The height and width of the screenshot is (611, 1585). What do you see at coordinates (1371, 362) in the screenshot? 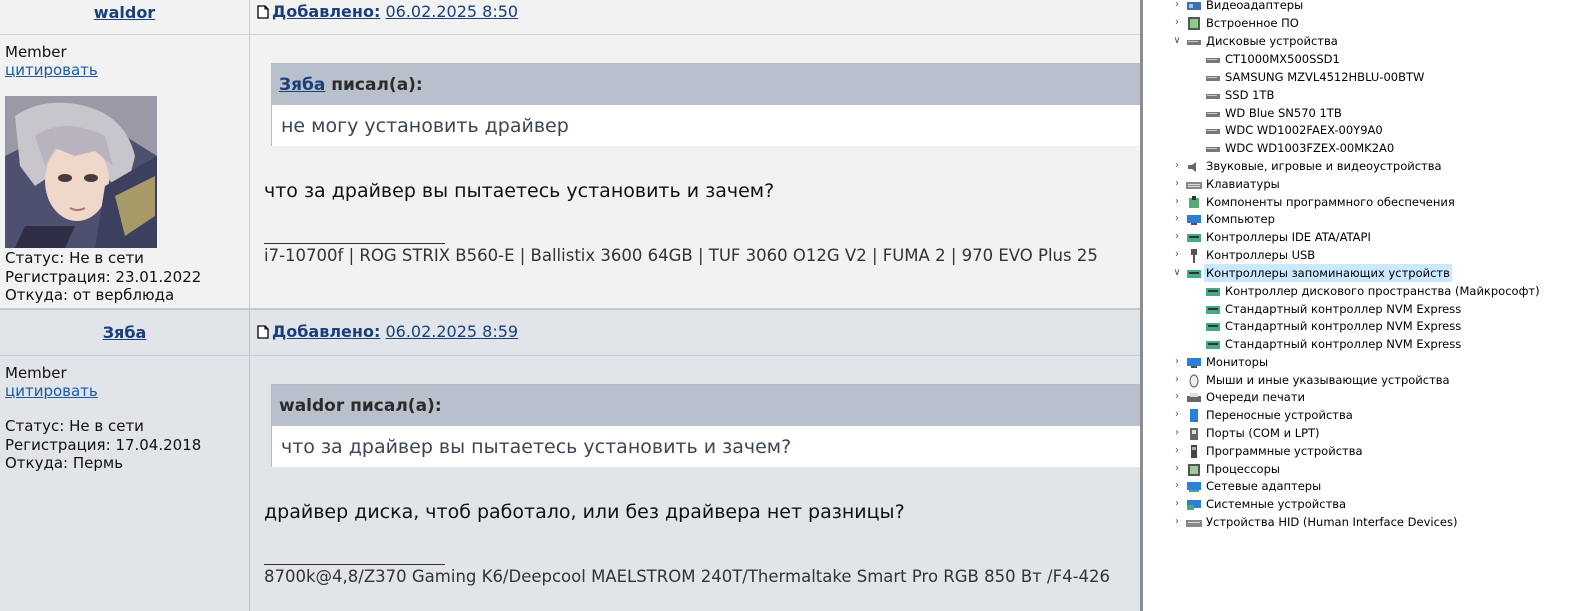
I see `tree-category-monitors: › Мониторы` at bounding box center [1371, 362].